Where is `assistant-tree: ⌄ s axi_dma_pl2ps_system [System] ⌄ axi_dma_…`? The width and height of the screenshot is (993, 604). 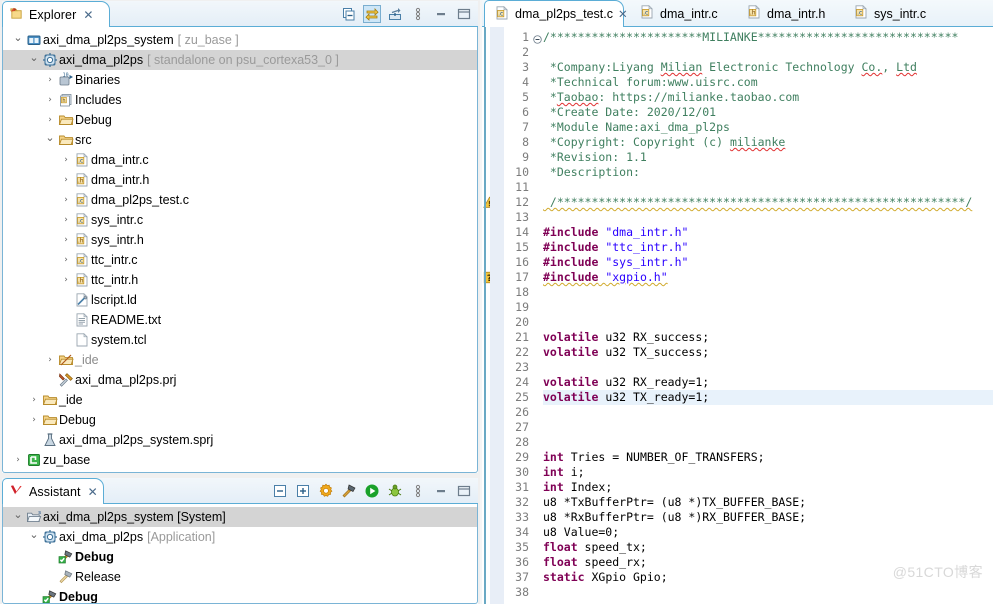
assistant-tree: ⌄ s axi_dma_pl2ps_system [System] ⌄ axi_dma_… is located at coordinates (240, 553).